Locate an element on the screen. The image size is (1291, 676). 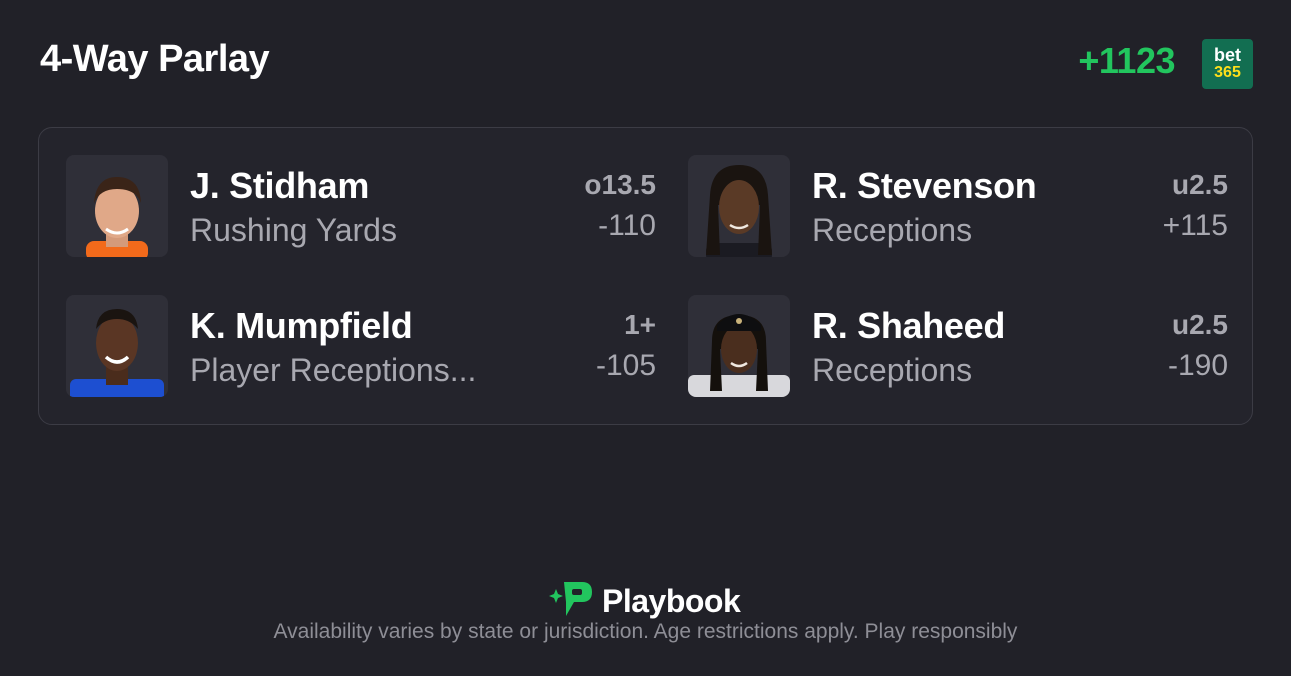
playbook-brand: Playbook is located at coordinates (644, 601).